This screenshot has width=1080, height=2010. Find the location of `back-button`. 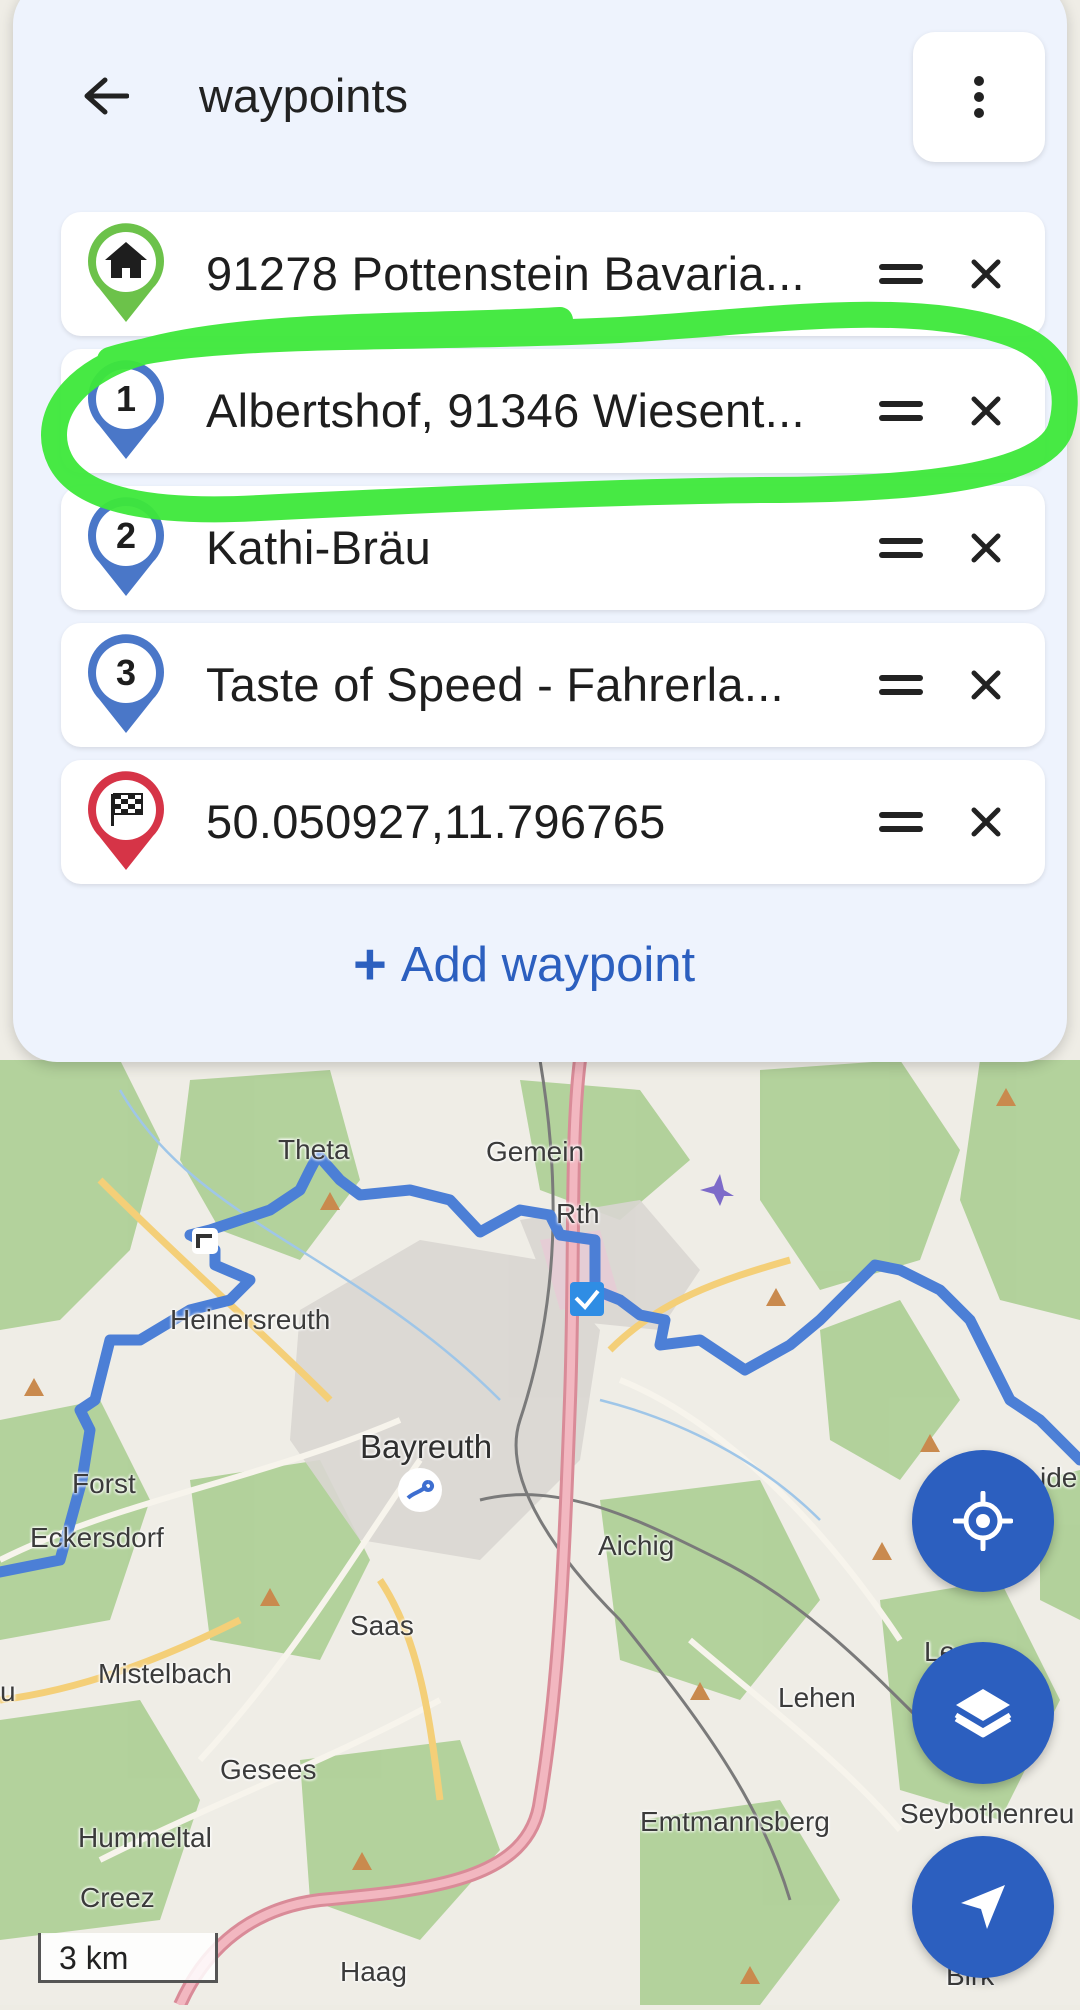

back-button is located at coordinates (106, 96).